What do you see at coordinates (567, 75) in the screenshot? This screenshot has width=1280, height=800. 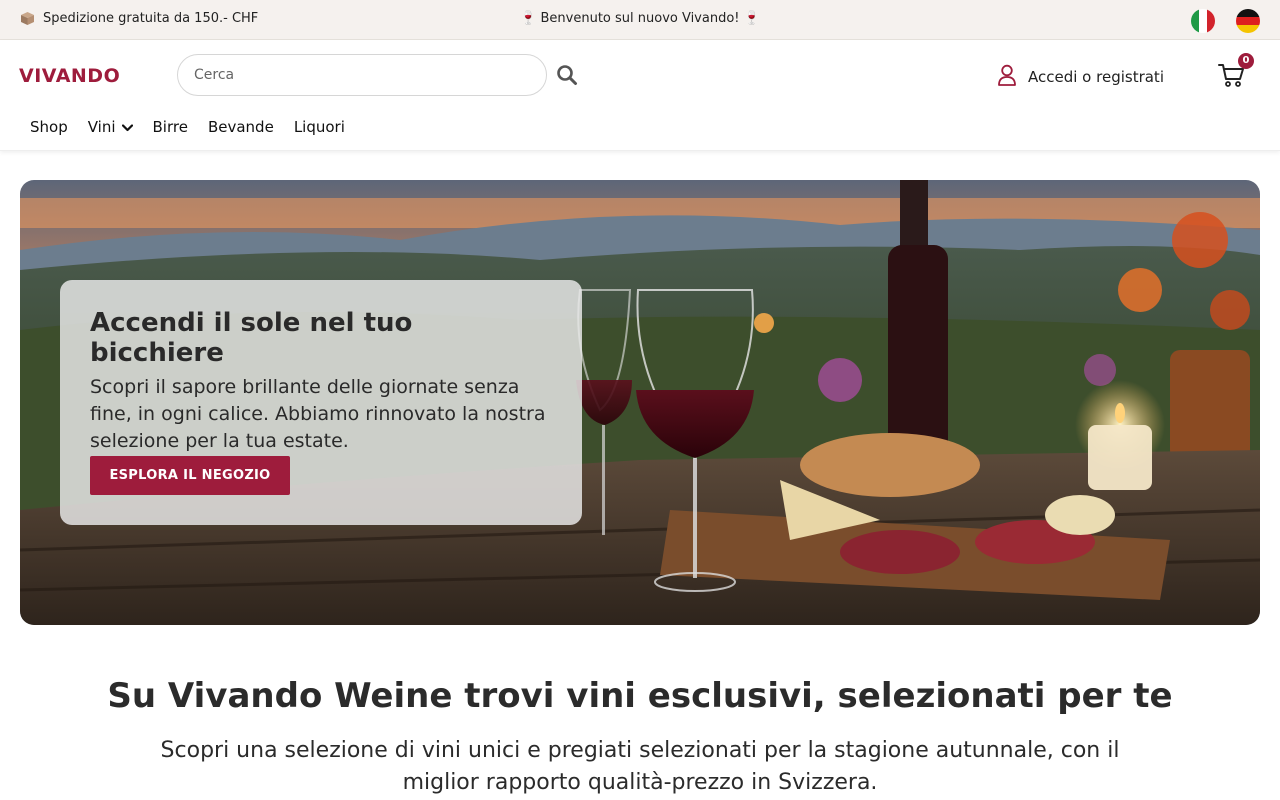 I see `search-icon` at bounding box center [567, 75].